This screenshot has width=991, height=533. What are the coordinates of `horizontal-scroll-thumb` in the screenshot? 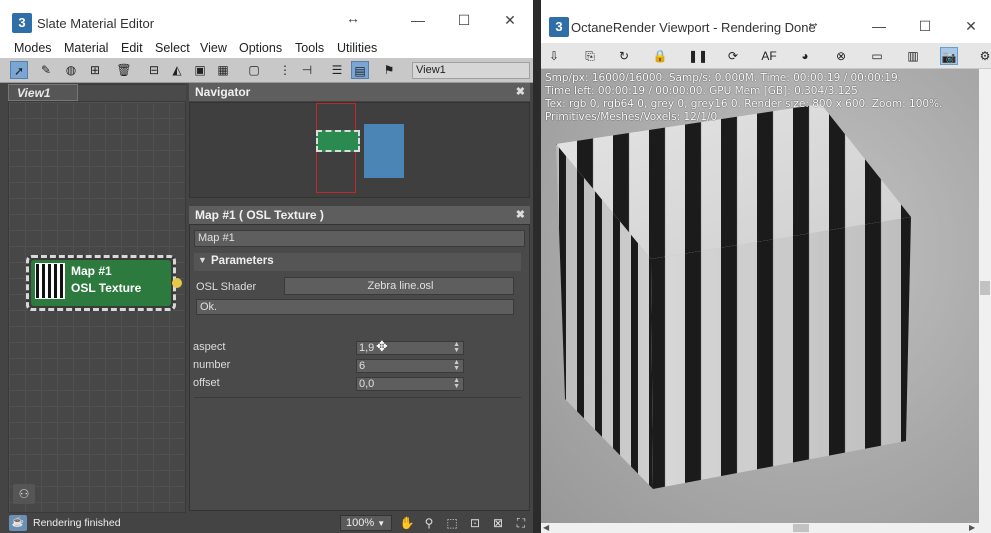 It's located at (801, 528).